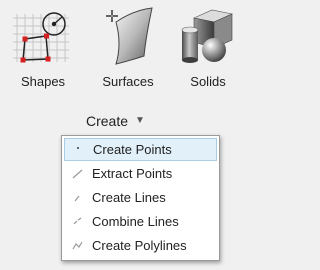 The height and width of the screenshot is (270, 320). Describe the element at coordinates (128, 81) in the screenshot. I see `surfaces-label: Surfaces` at that location.